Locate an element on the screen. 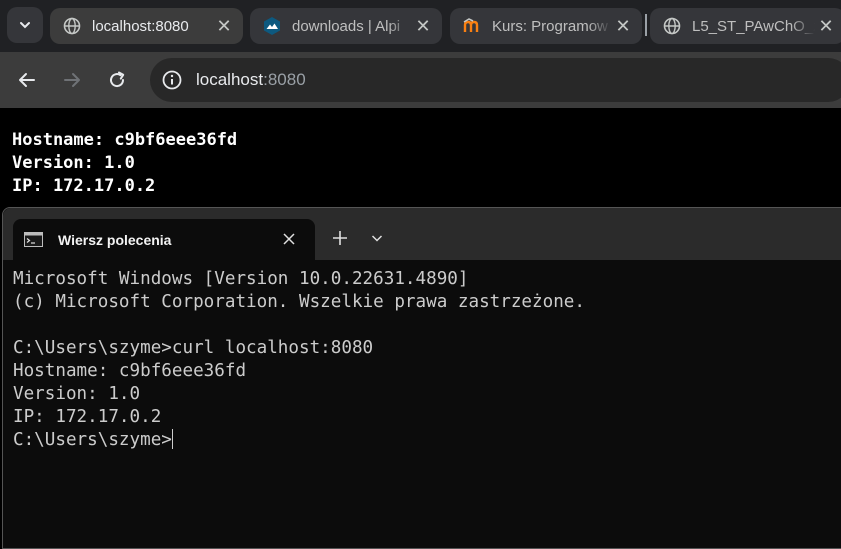 This screenshot has width=841, height=549. tab-dropdown-button is located at coordinates (377, 238).